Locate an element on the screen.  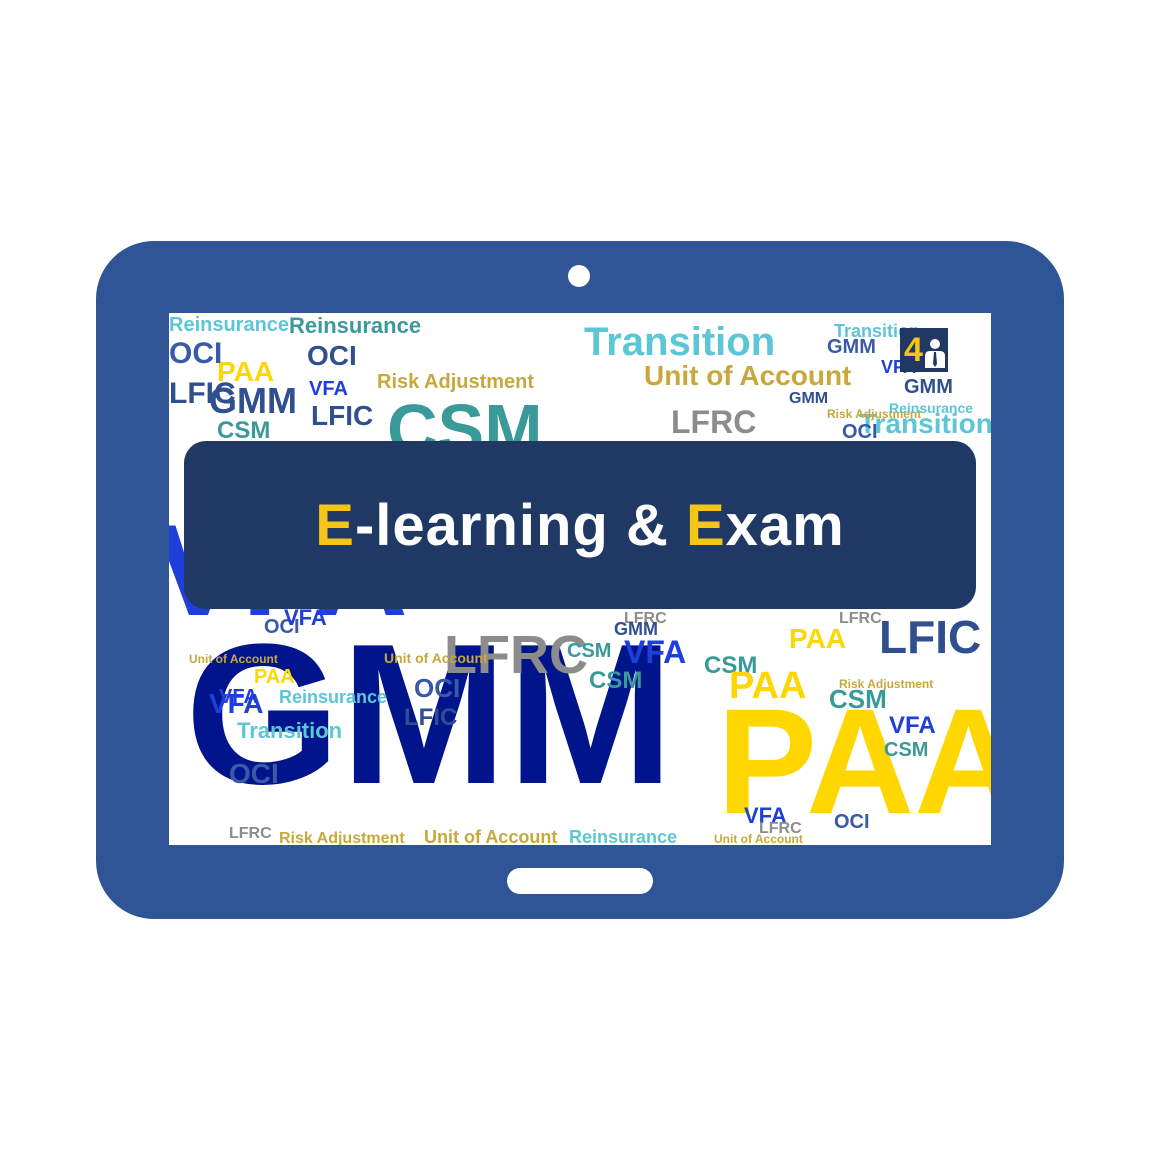
banner-title-text: xam is located at coordinates (785, 525).